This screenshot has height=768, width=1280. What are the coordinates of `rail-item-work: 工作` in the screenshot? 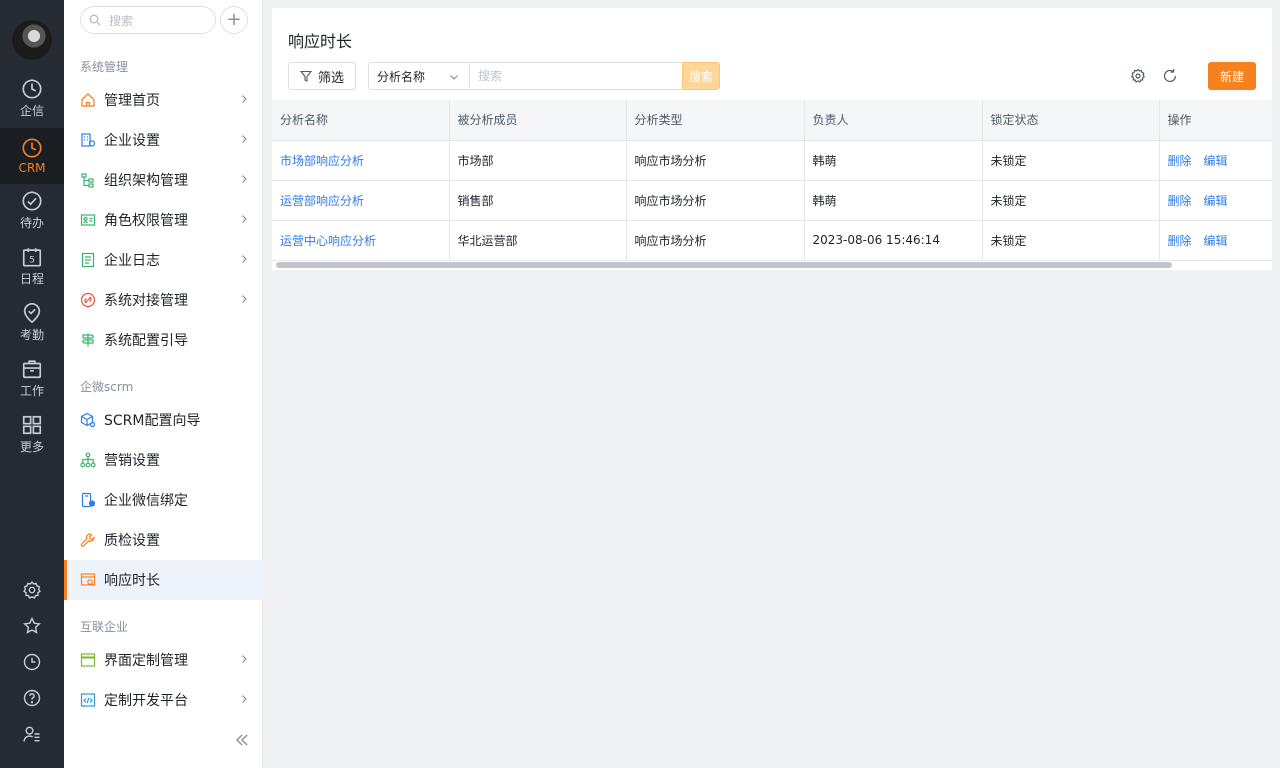 It's located at (32, 378).